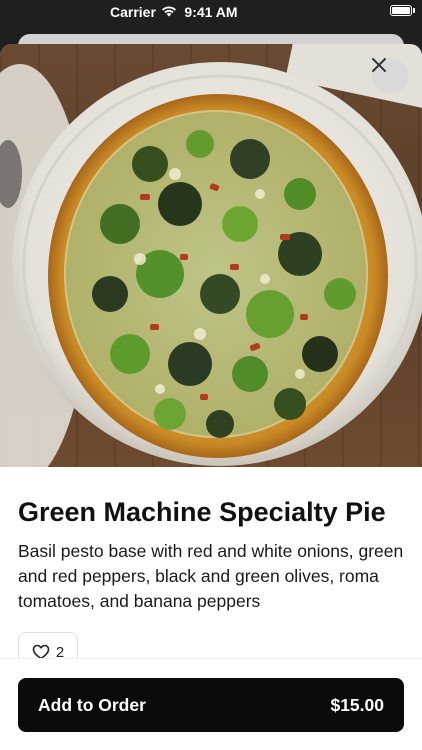 The width and height of the screenshot is (422, 750). Describe the element at coordinates (390, 76) in the screenshot. I see `close-button` at that location.